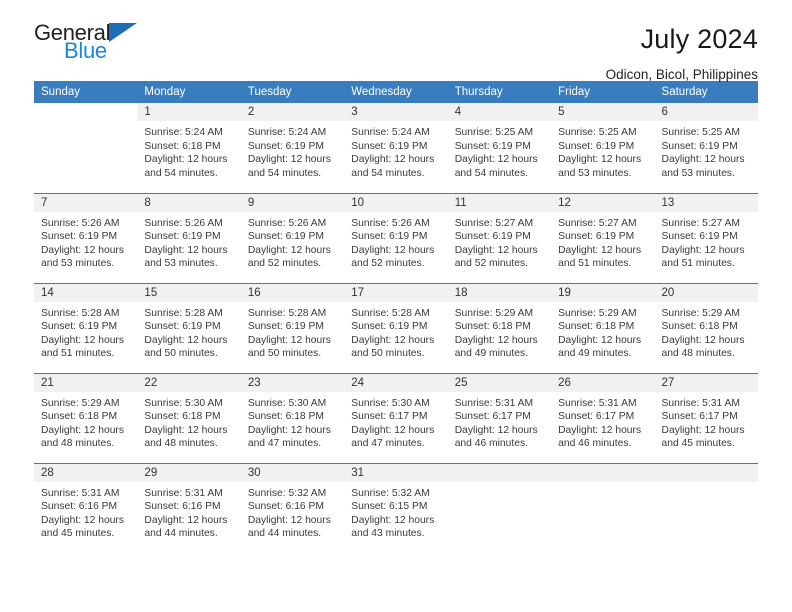 This screenshot has height=612, width=792. Describe the element at coordinates (491, 264) in the screenshot. I see `daylight-duration-line2: and 52 minutes.` at that location.